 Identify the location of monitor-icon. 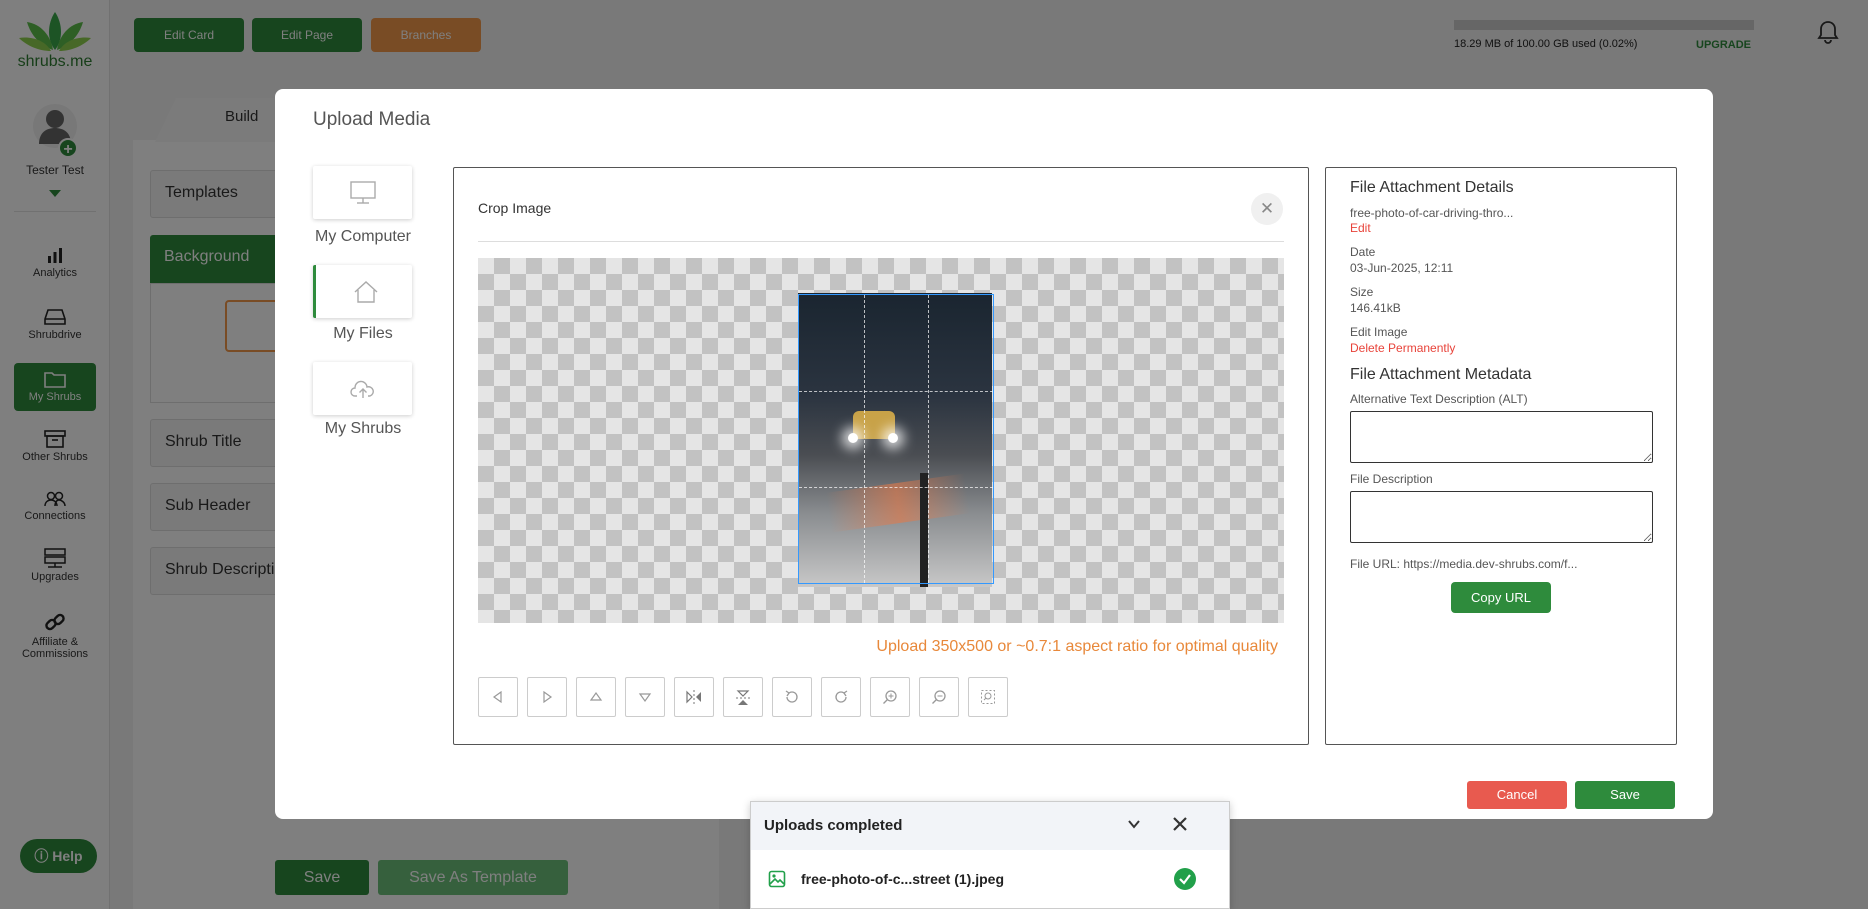
(363, 192).